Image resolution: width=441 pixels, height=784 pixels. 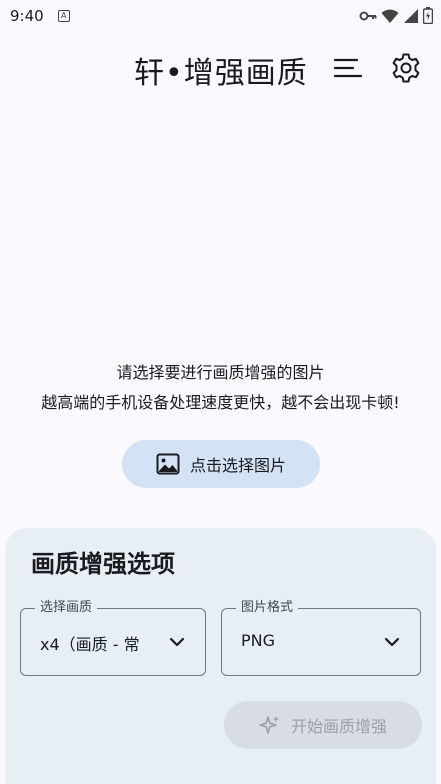 What do you see at coordinates (66, 608) in the screenshot?
I see `quality-label: 选择画质` at bounding box center [66, 608].